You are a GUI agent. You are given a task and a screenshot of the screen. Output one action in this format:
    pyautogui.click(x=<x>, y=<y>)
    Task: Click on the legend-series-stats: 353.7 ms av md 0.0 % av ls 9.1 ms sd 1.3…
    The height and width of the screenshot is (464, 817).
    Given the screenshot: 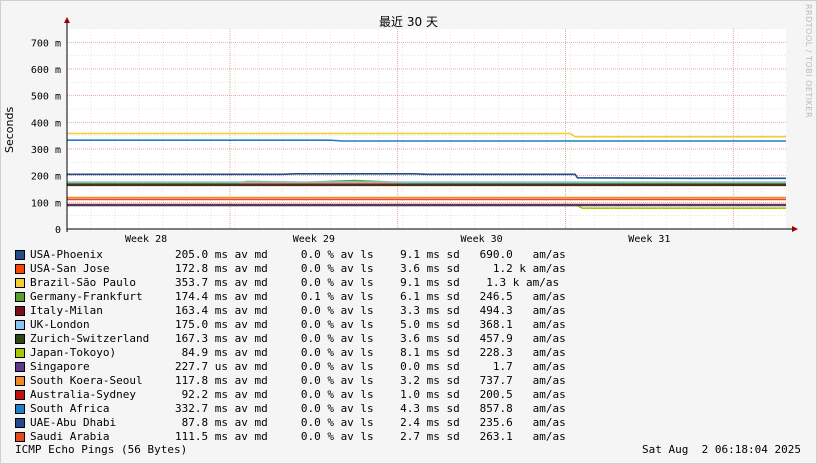 What is the action you would take?
    pyautogui.click(x=367, y=282)
    